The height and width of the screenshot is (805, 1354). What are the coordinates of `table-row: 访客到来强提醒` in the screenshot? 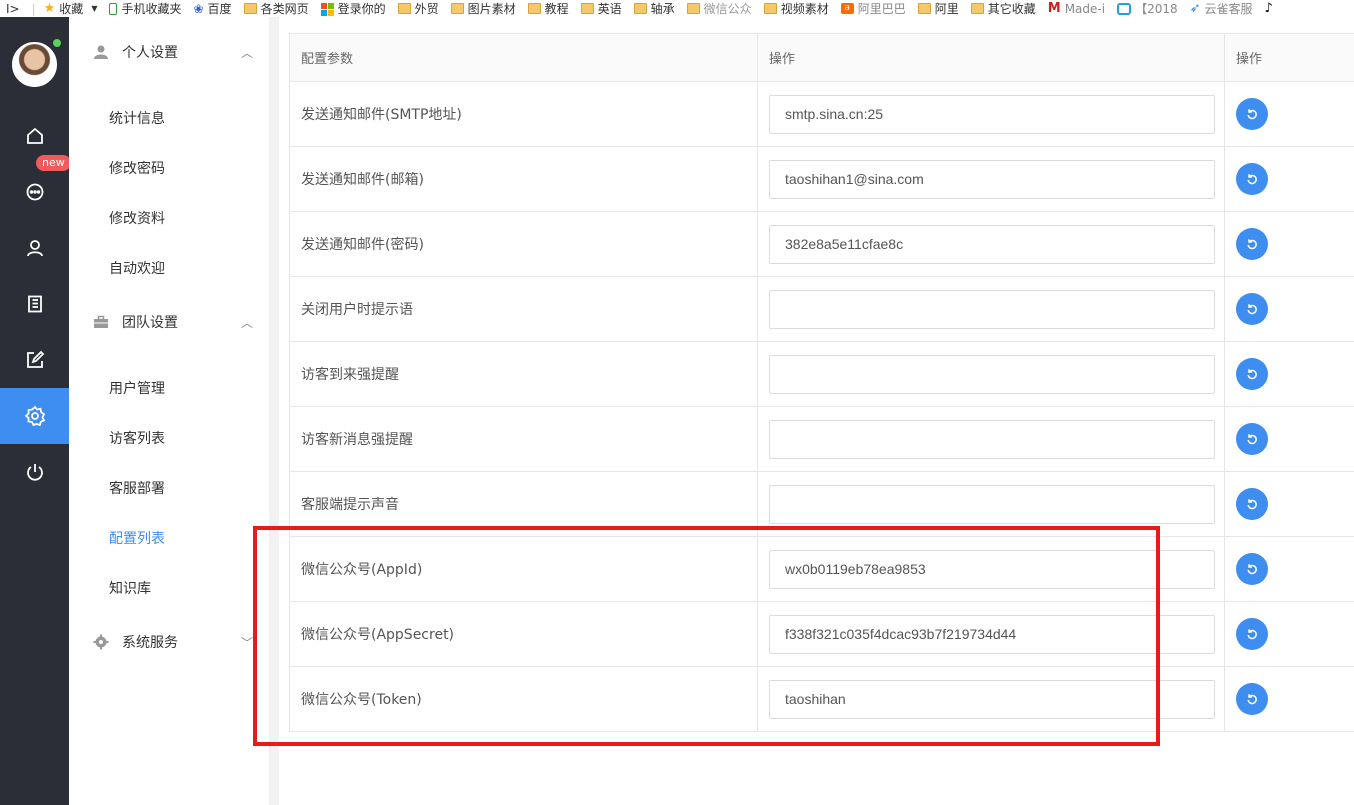 It's located at (821, 374).